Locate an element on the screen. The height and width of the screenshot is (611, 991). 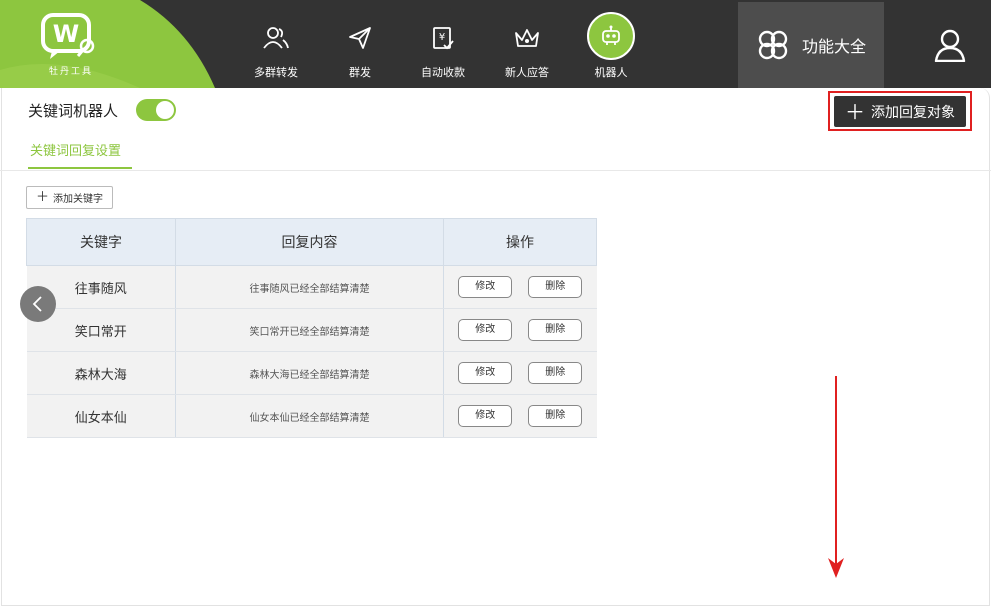
feature-menu-label: 功能大全 is located at coordinates (834, 46).